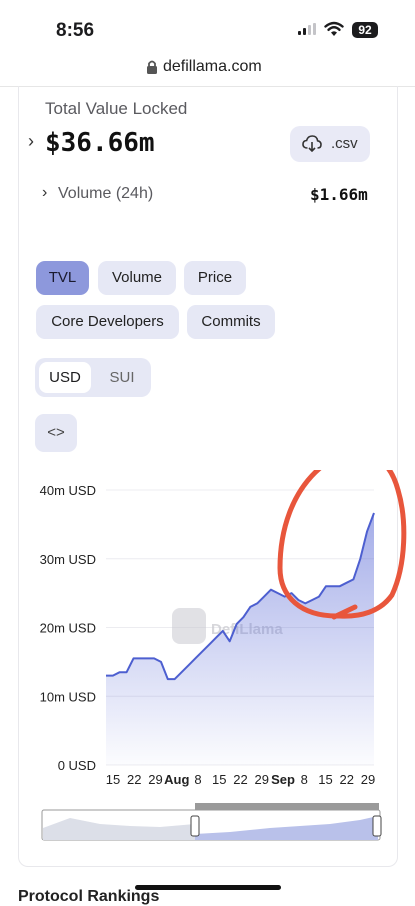  I want to click on home-indicator, so click(208, 887).